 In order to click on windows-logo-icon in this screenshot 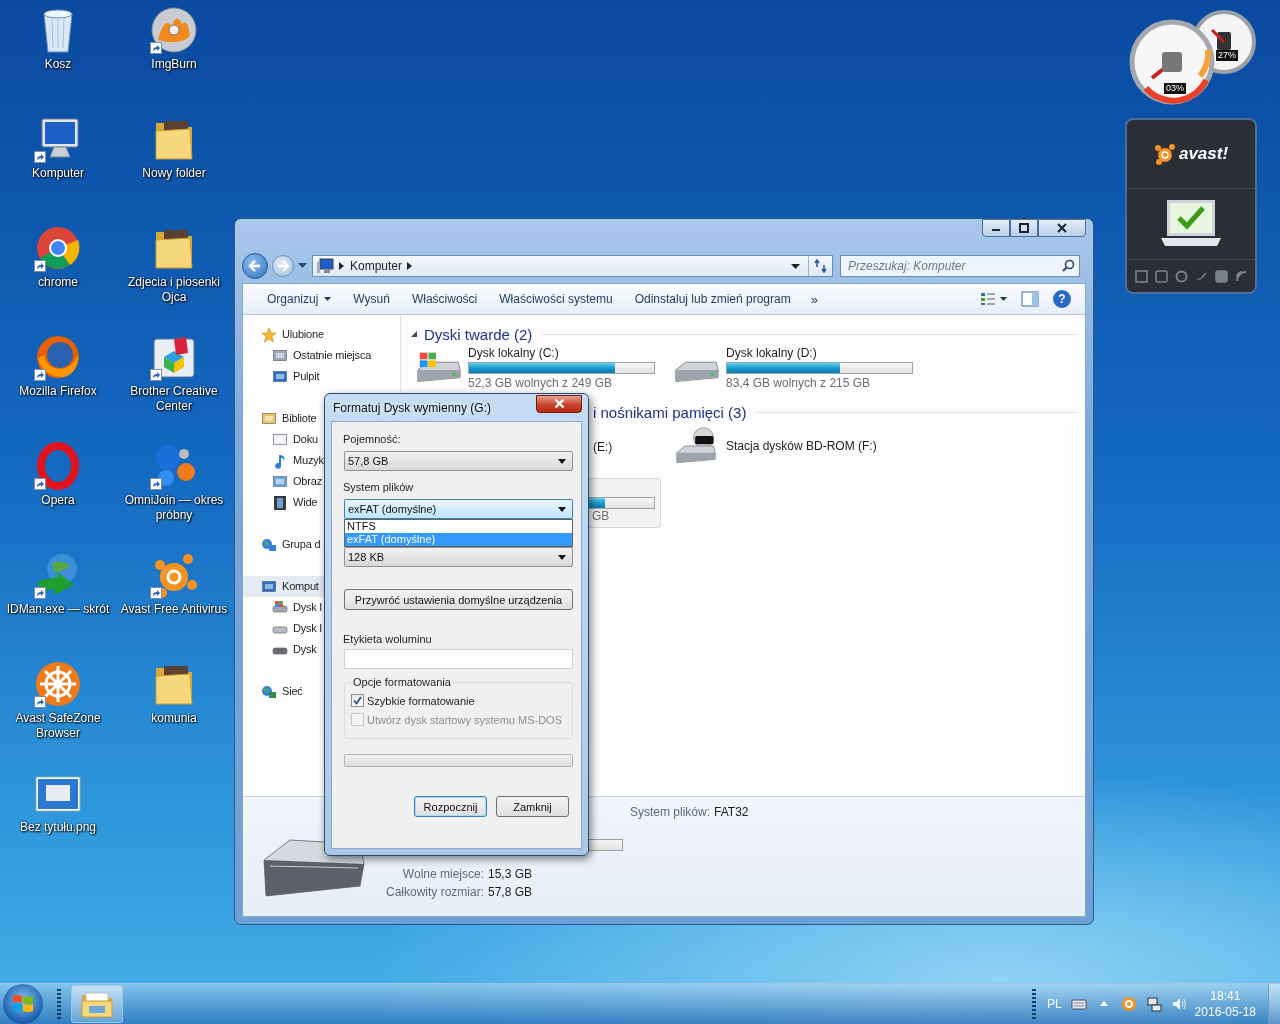, I will do `click(23, 1004)`.